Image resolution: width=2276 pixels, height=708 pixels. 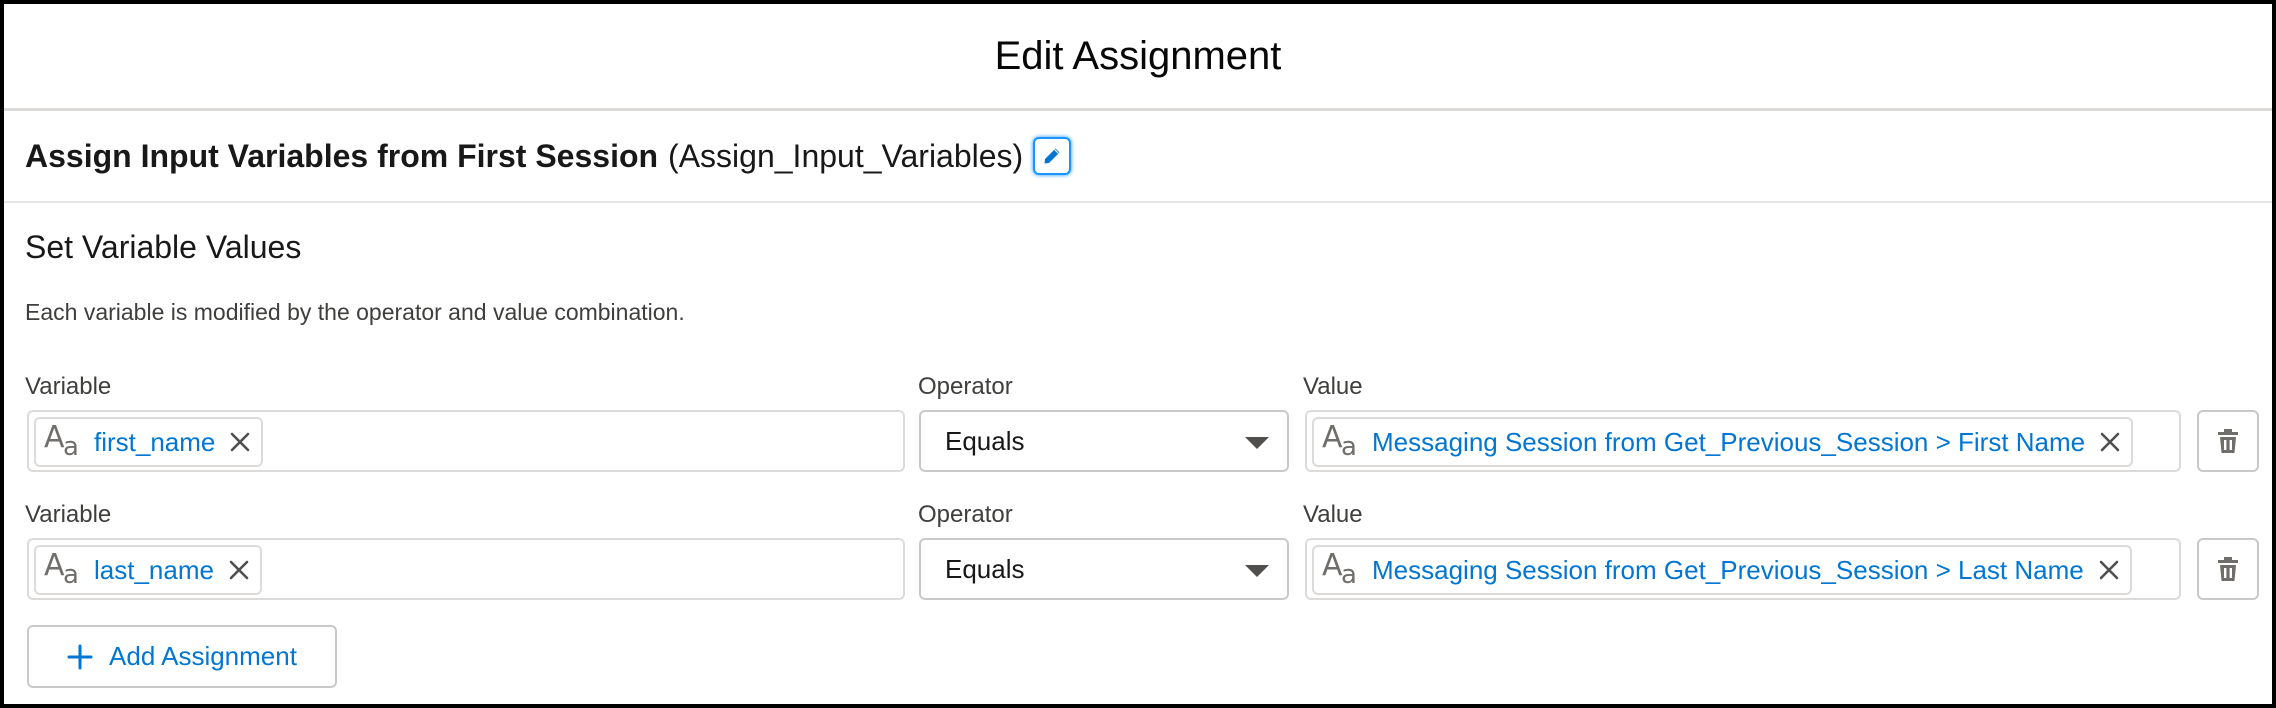 I want to click on modal-title: Edit Assignment, so click(x=1138, y=55).